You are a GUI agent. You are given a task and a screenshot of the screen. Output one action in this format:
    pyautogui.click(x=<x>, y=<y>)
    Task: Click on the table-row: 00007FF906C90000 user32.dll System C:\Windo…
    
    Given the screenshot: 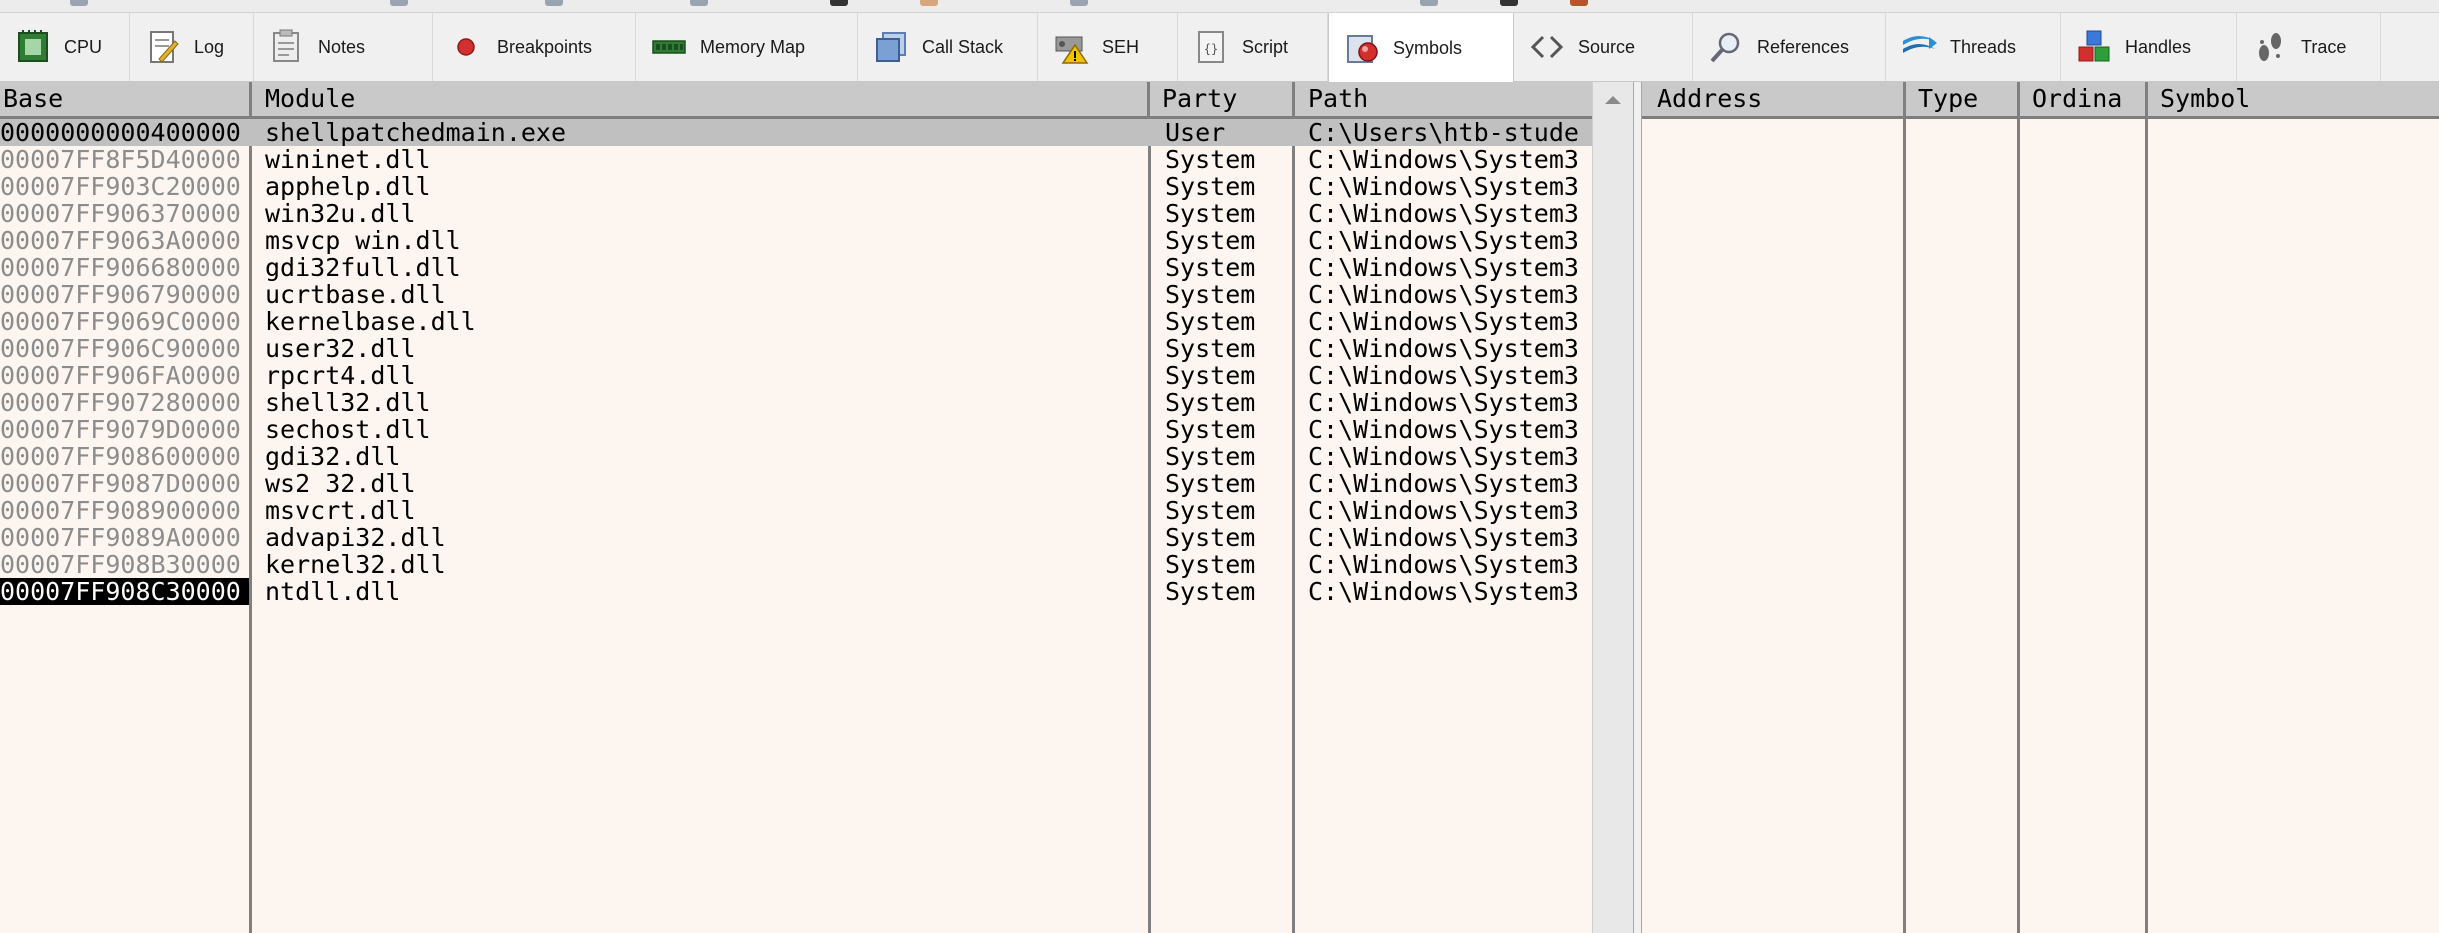 What is the action you would take?
    pyautogui.click(x=796, y=348)
    